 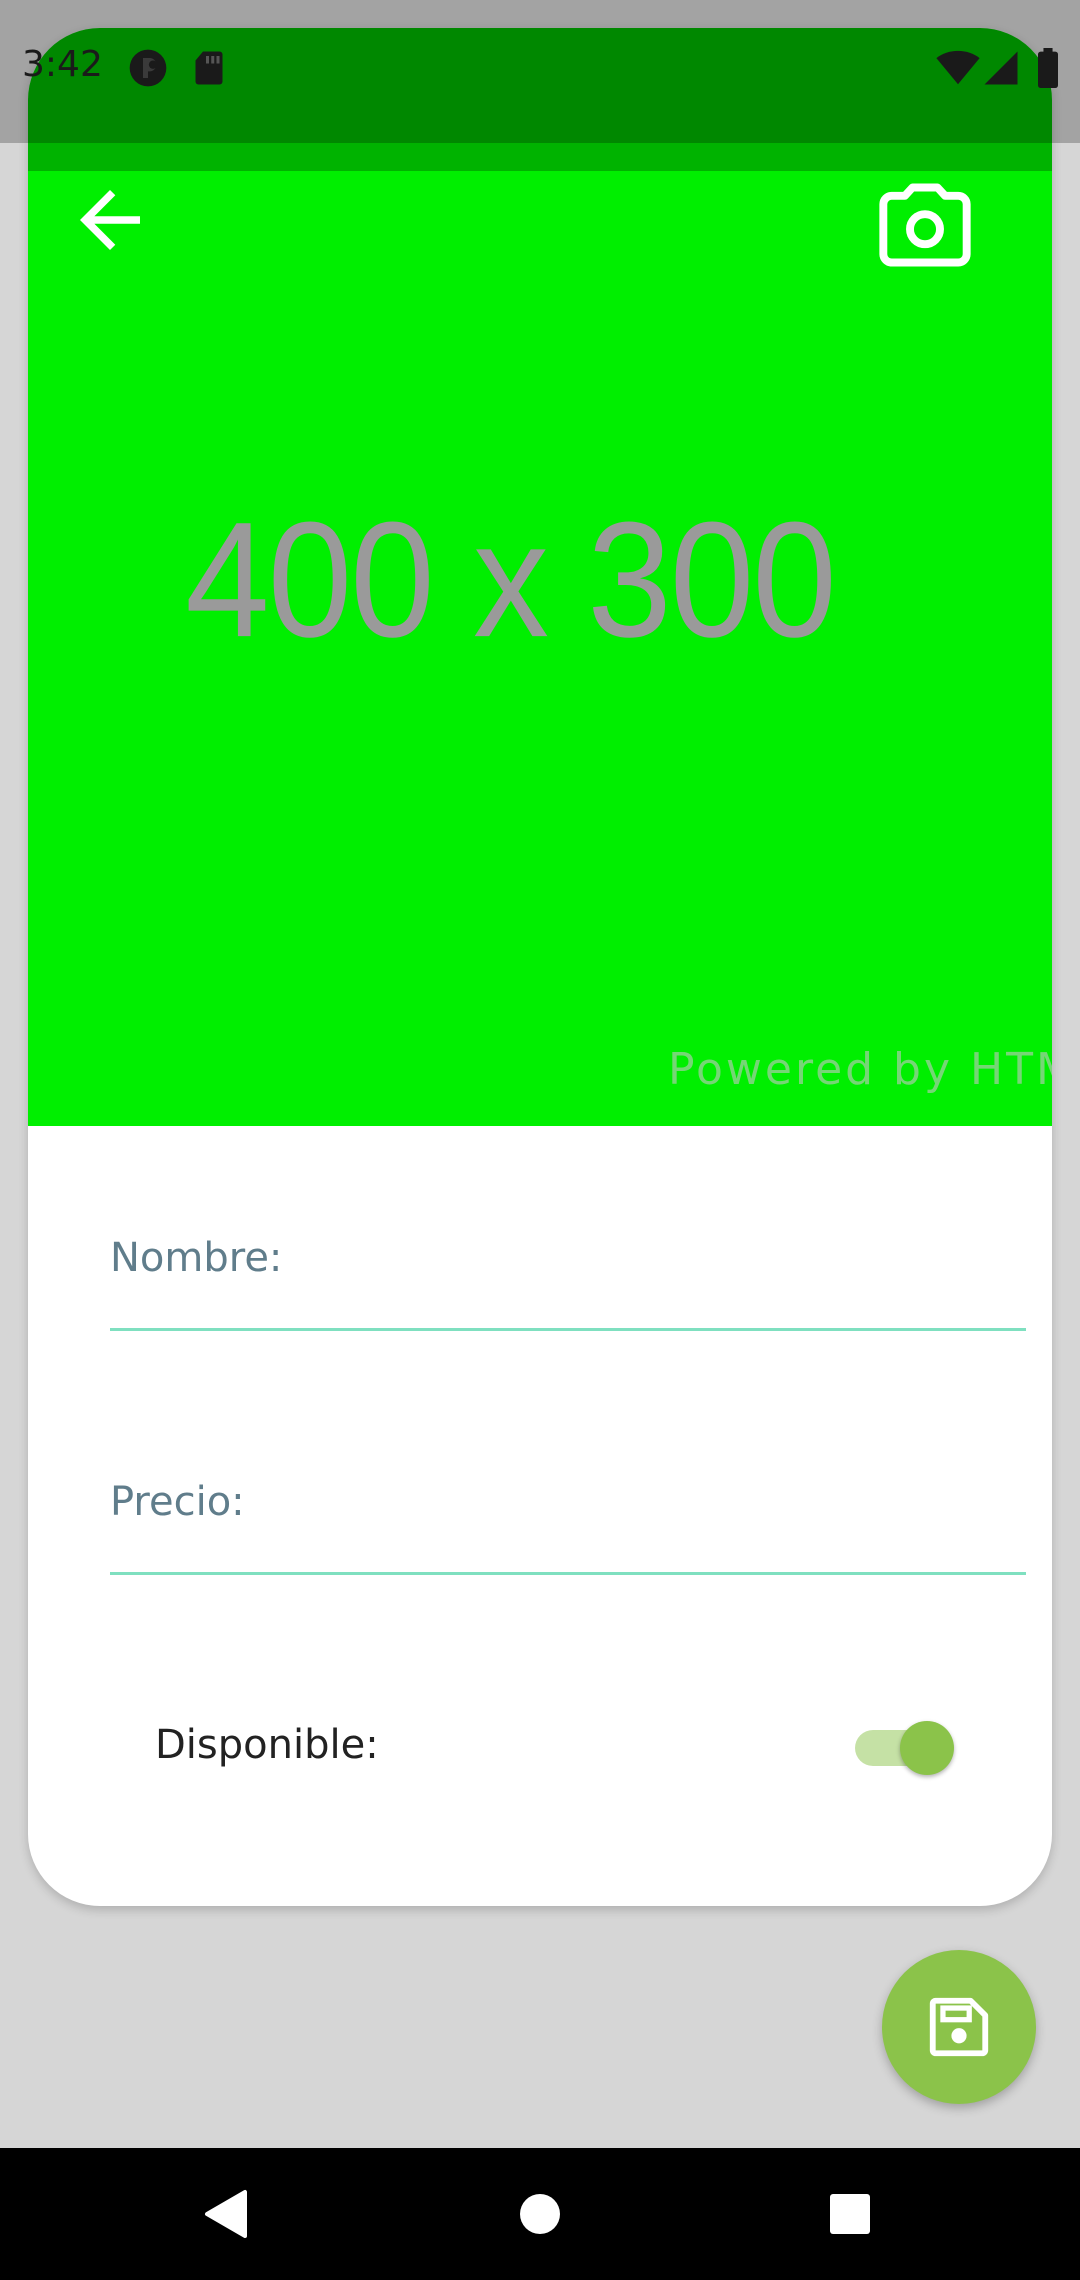 I want to click on recents-square-icon, so click(x=850, y=2214).